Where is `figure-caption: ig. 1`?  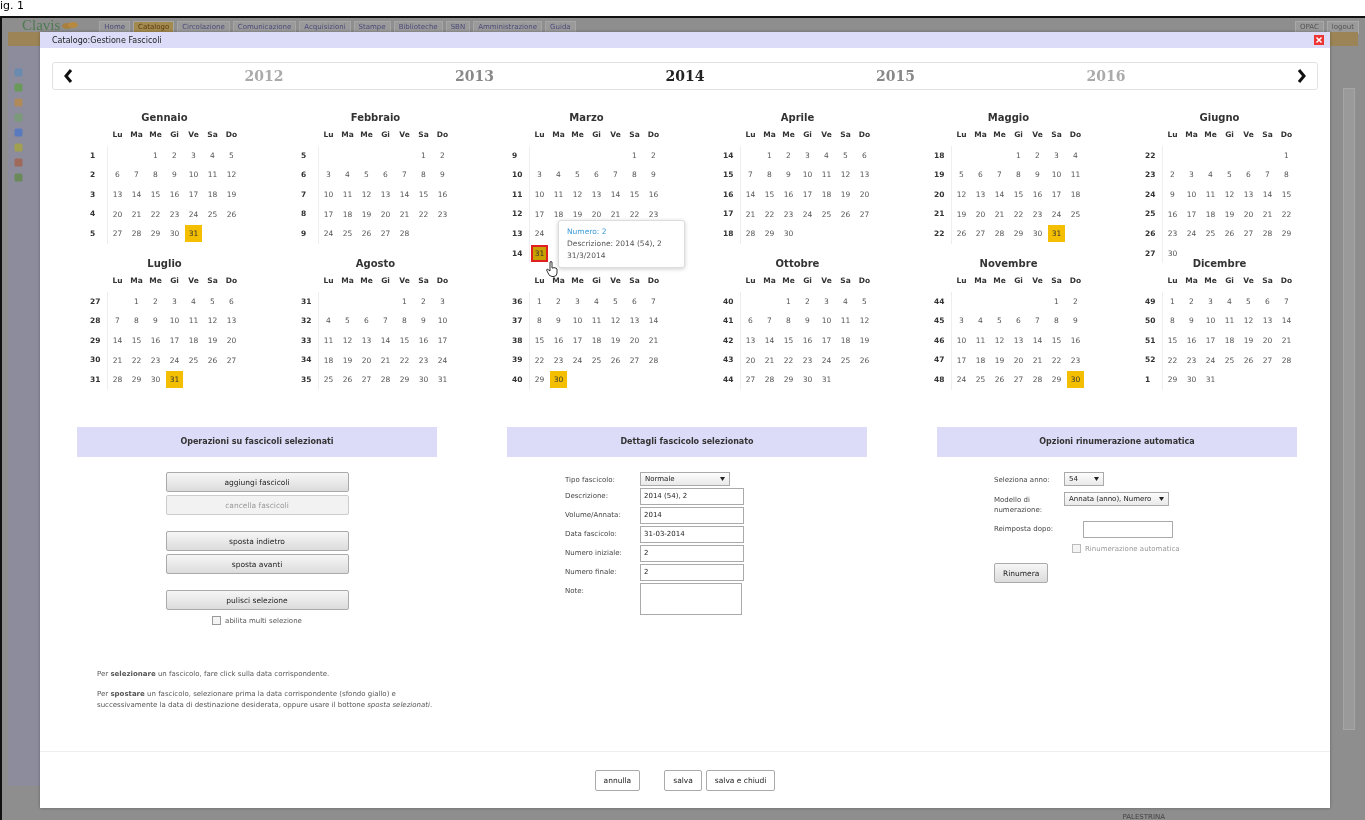 figure-caption: ig. 1 is located at coordinates (13, 7).